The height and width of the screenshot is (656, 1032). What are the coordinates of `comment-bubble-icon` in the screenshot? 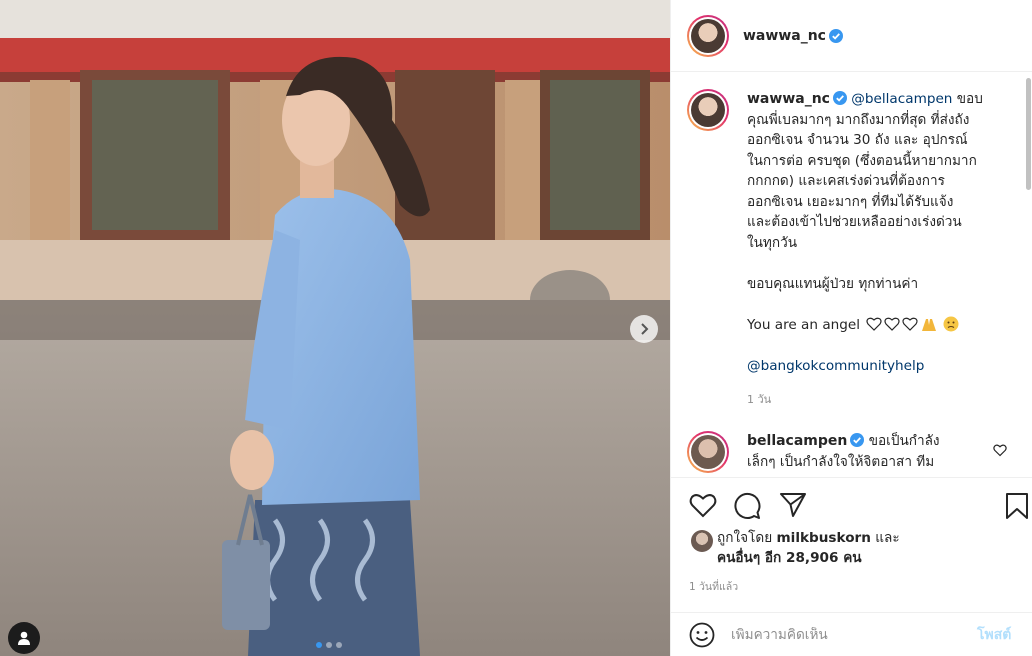 It's located at (747, 506).